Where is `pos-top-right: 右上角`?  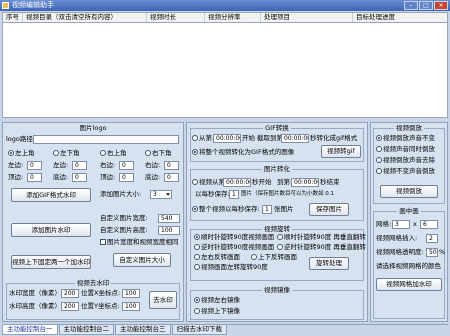
pos-top-right: 右上角 is located at coordinates (113, 153).